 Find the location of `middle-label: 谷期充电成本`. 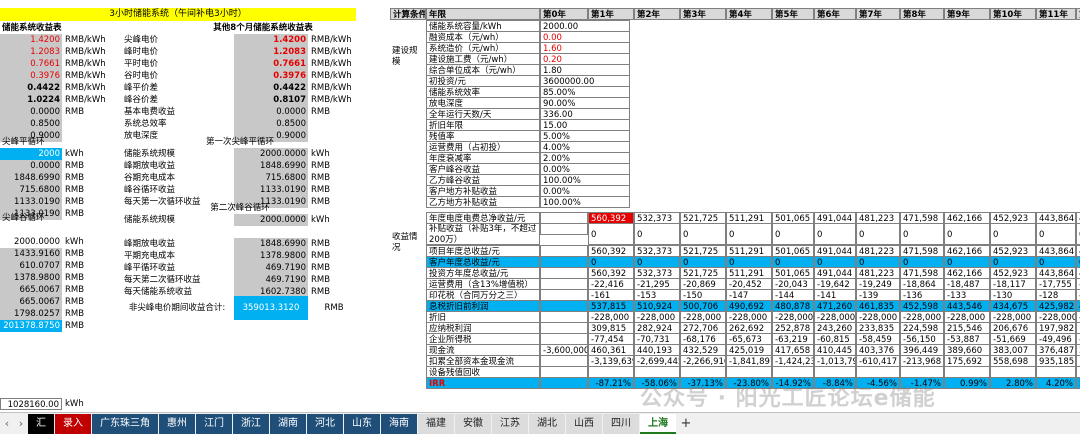

middle-label: 谷期充电成本 is located at coordinates (177, 178).